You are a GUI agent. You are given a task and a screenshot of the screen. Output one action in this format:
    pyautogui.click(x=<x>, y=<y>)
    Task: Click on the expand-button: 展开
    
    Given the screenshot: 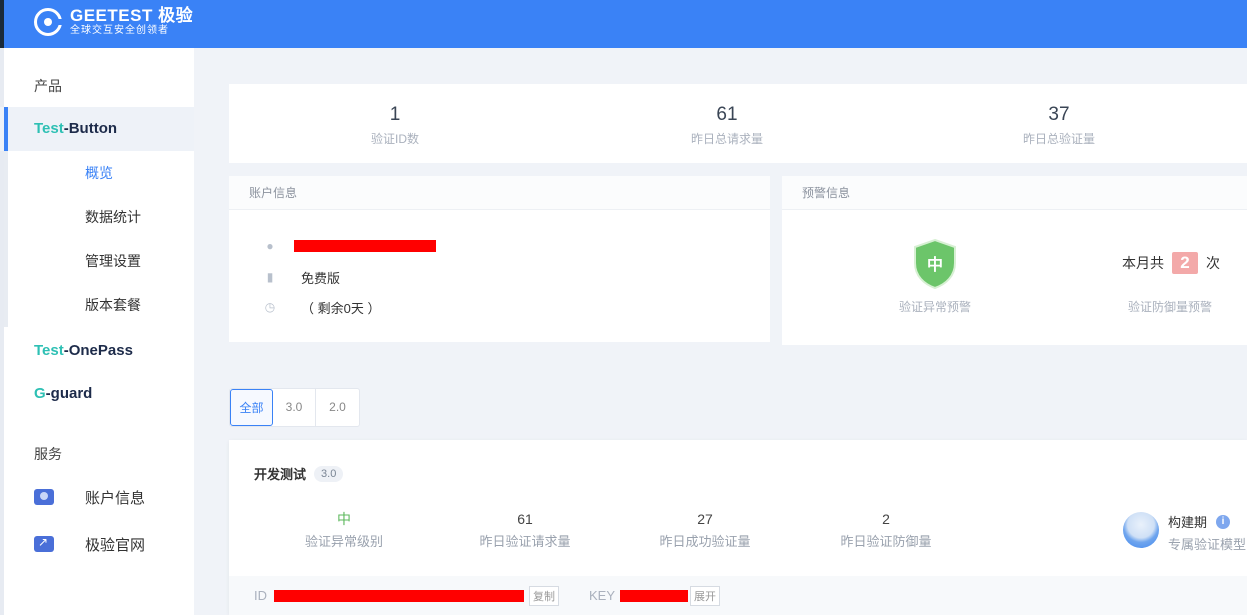 What is the action you would take?
    pyautogui.click(x=705, y=596)
    